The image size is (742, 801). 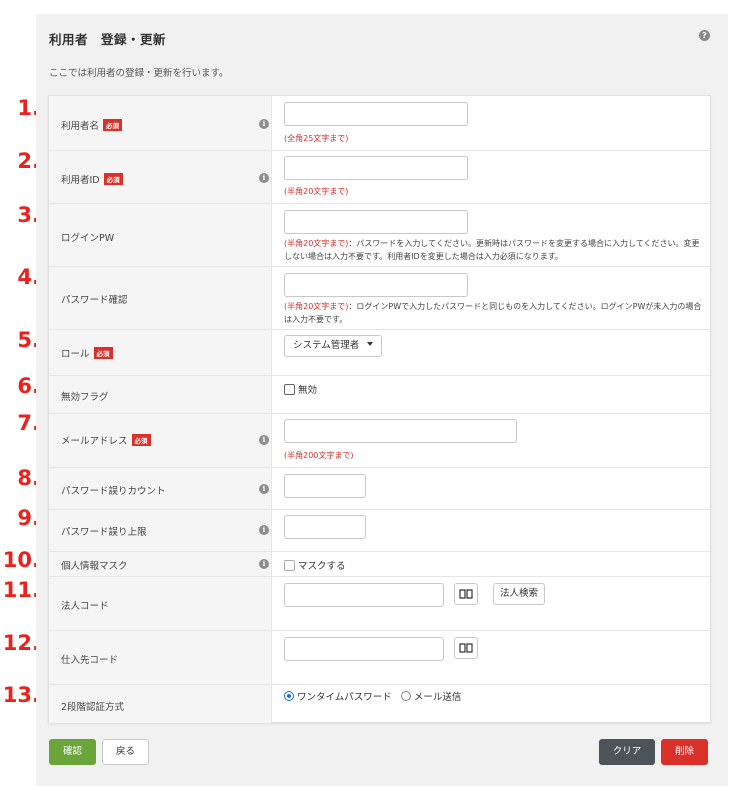 I want to click on label-text: ロール, so click(x=75, y=354).